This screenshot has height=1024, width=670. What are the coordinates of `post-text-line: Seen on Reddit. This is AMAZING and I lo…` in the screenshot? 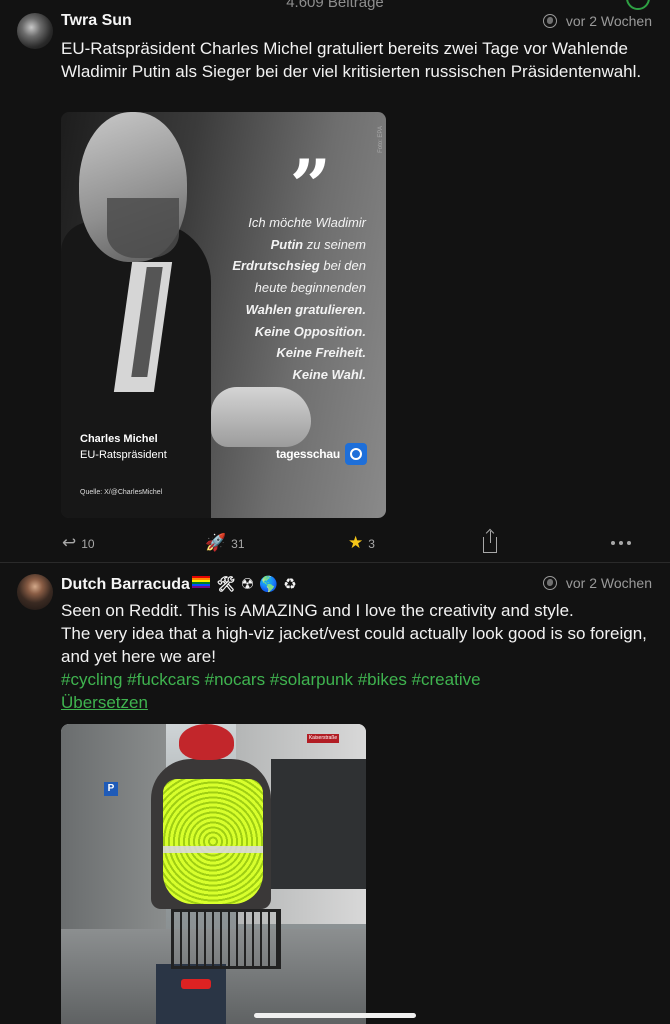 It's located at (317, 610).